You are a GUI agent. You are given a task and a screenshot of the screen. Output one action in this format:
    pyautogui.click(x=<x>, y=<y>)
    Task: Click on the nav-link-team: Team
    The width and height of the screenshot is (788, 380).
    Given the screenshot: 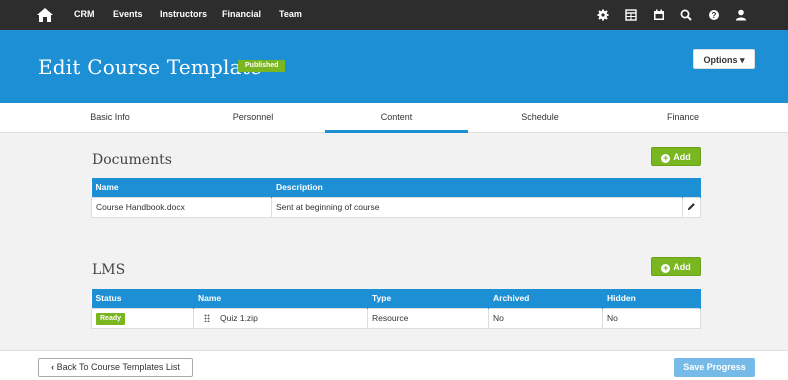 What is the action you would take?
    pyautogui.click(x=290, y=14)
    